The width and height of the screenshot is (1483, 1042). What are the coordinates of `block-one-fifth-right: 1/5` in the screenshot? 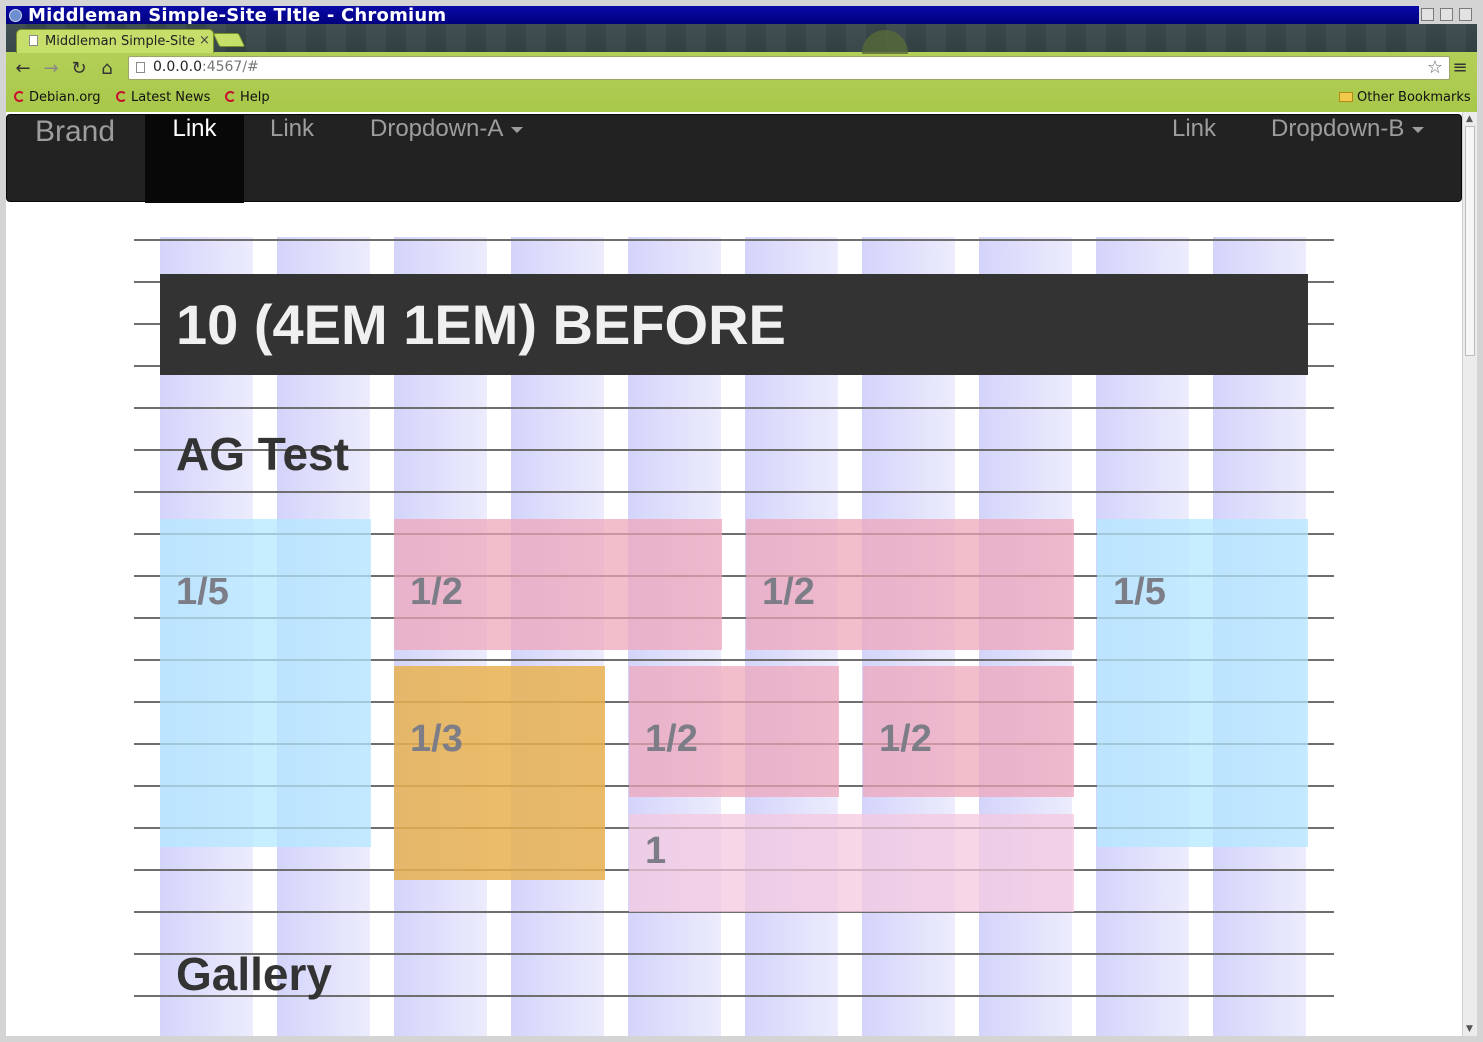 It's located at (1202, 683).